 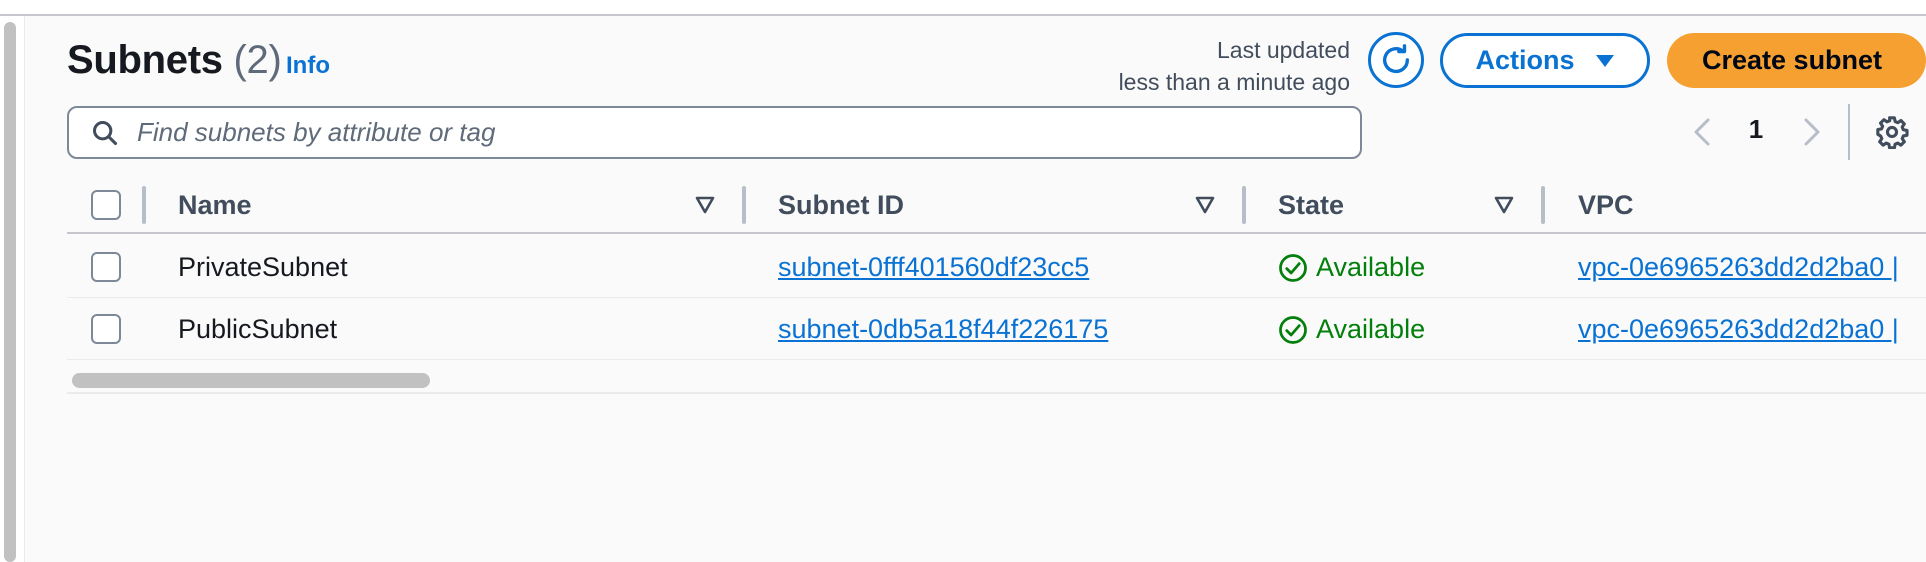 I want to click on next-page-button, so click(x=1812, y=132).